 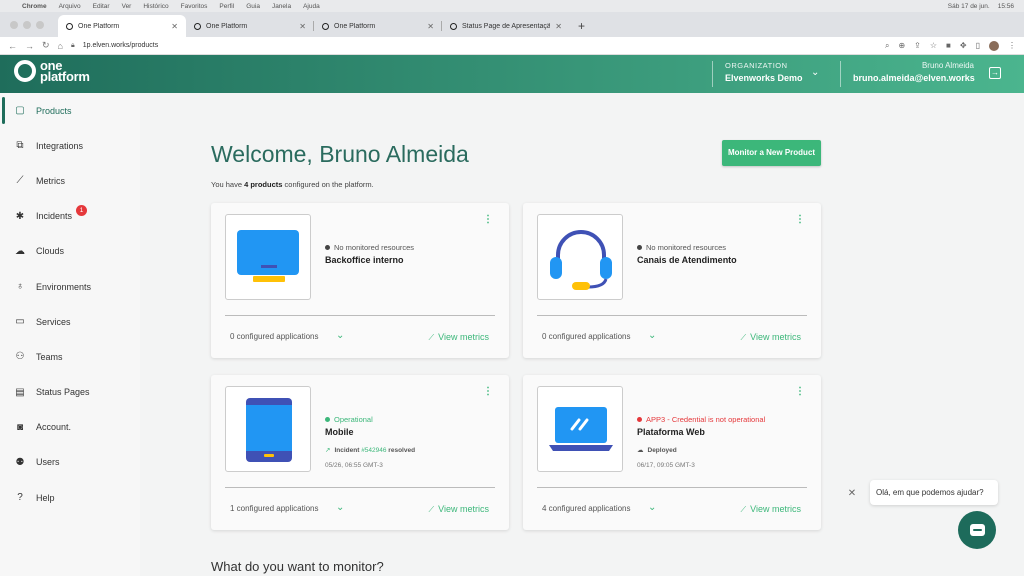 I want to click on user-info: Bruno Almeida bruno.almeida@elven.works, so click(x=907, y=74).